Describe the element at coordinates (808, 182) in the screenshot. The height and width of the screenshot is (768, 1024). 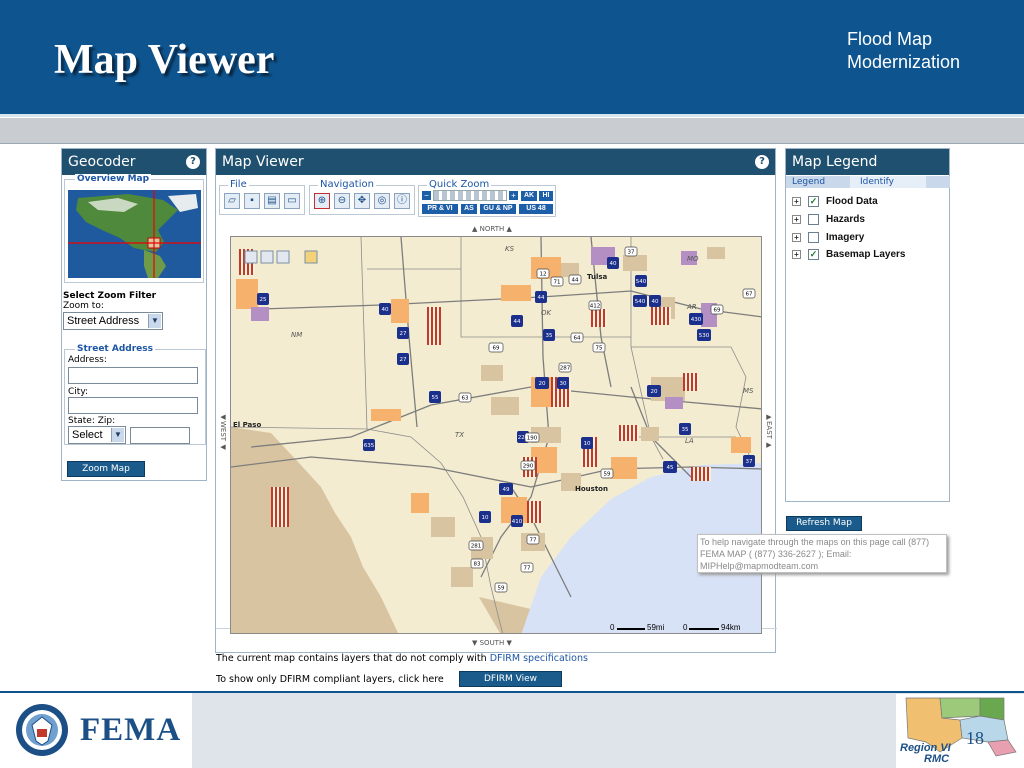
I see `tab-legend: Legend` at that location.